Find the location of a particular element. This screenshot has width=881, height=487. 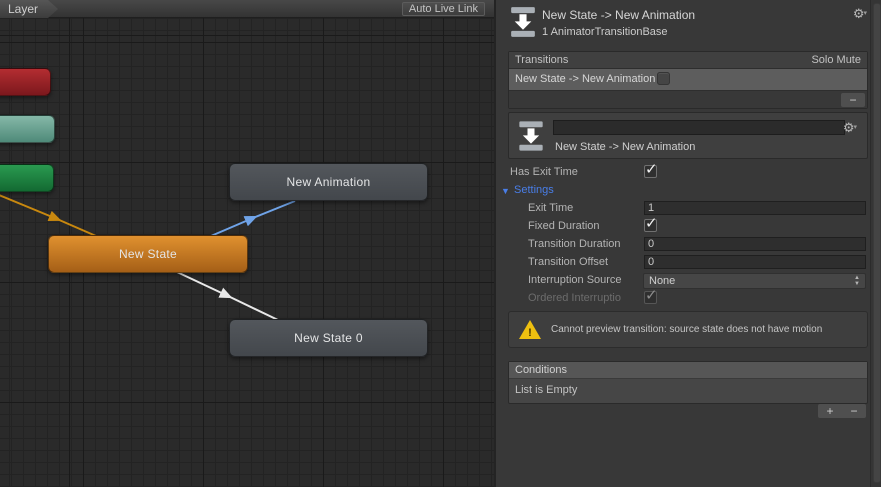

graph-toolbar: Layer Auto Live Link is located at coordinates (247, 9).